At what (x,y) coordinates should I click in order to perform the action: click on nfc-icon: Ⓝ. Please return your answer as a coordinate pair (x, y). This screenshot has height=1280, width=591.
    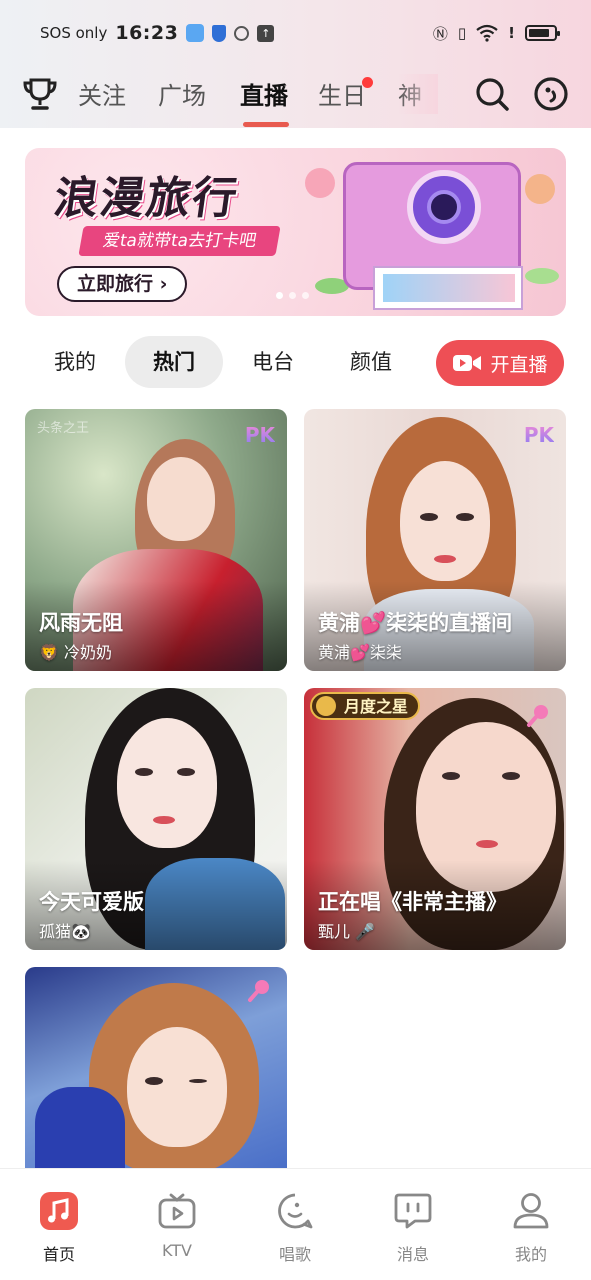
    Looking at the image, I should click on (440, 33).